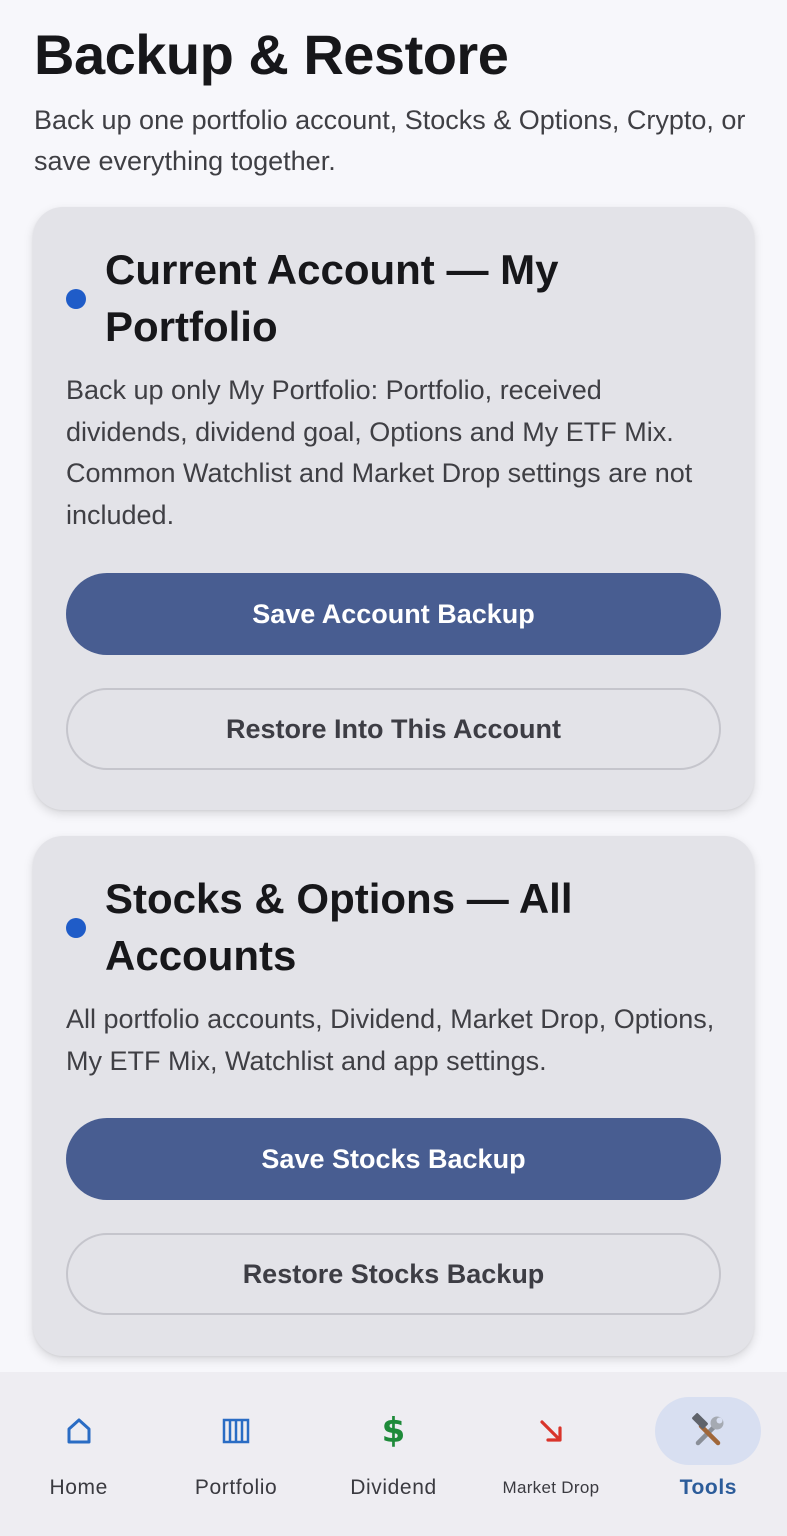 Image resolution: width=787 pixels, height=1536 pixels. I want to click on nav-item-tools: Tools, so click(708, 1454).